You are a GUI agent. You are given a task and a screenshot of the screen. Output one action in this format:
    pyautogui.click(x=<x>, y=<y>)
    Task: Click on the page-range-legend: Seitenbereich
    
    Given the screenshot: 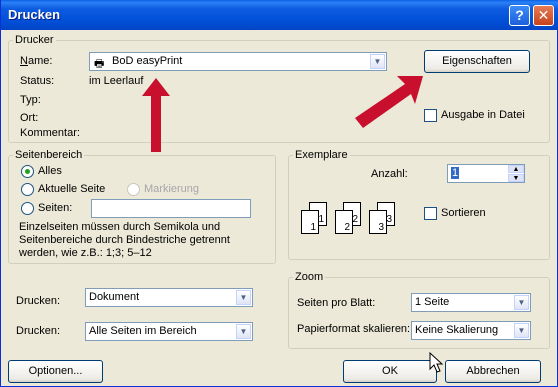 What is the action you would take?
    pyautogui.click(x=49, y=155)
    